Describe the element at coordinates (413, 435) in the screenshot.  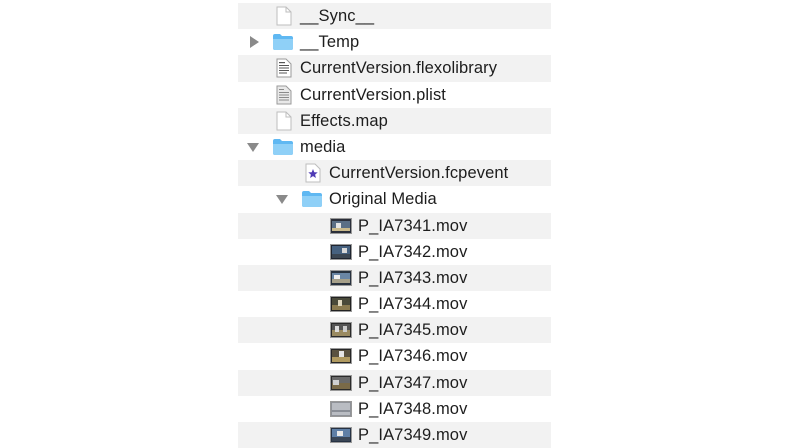
I see `file-name: P_IA7349.mov` at that location.